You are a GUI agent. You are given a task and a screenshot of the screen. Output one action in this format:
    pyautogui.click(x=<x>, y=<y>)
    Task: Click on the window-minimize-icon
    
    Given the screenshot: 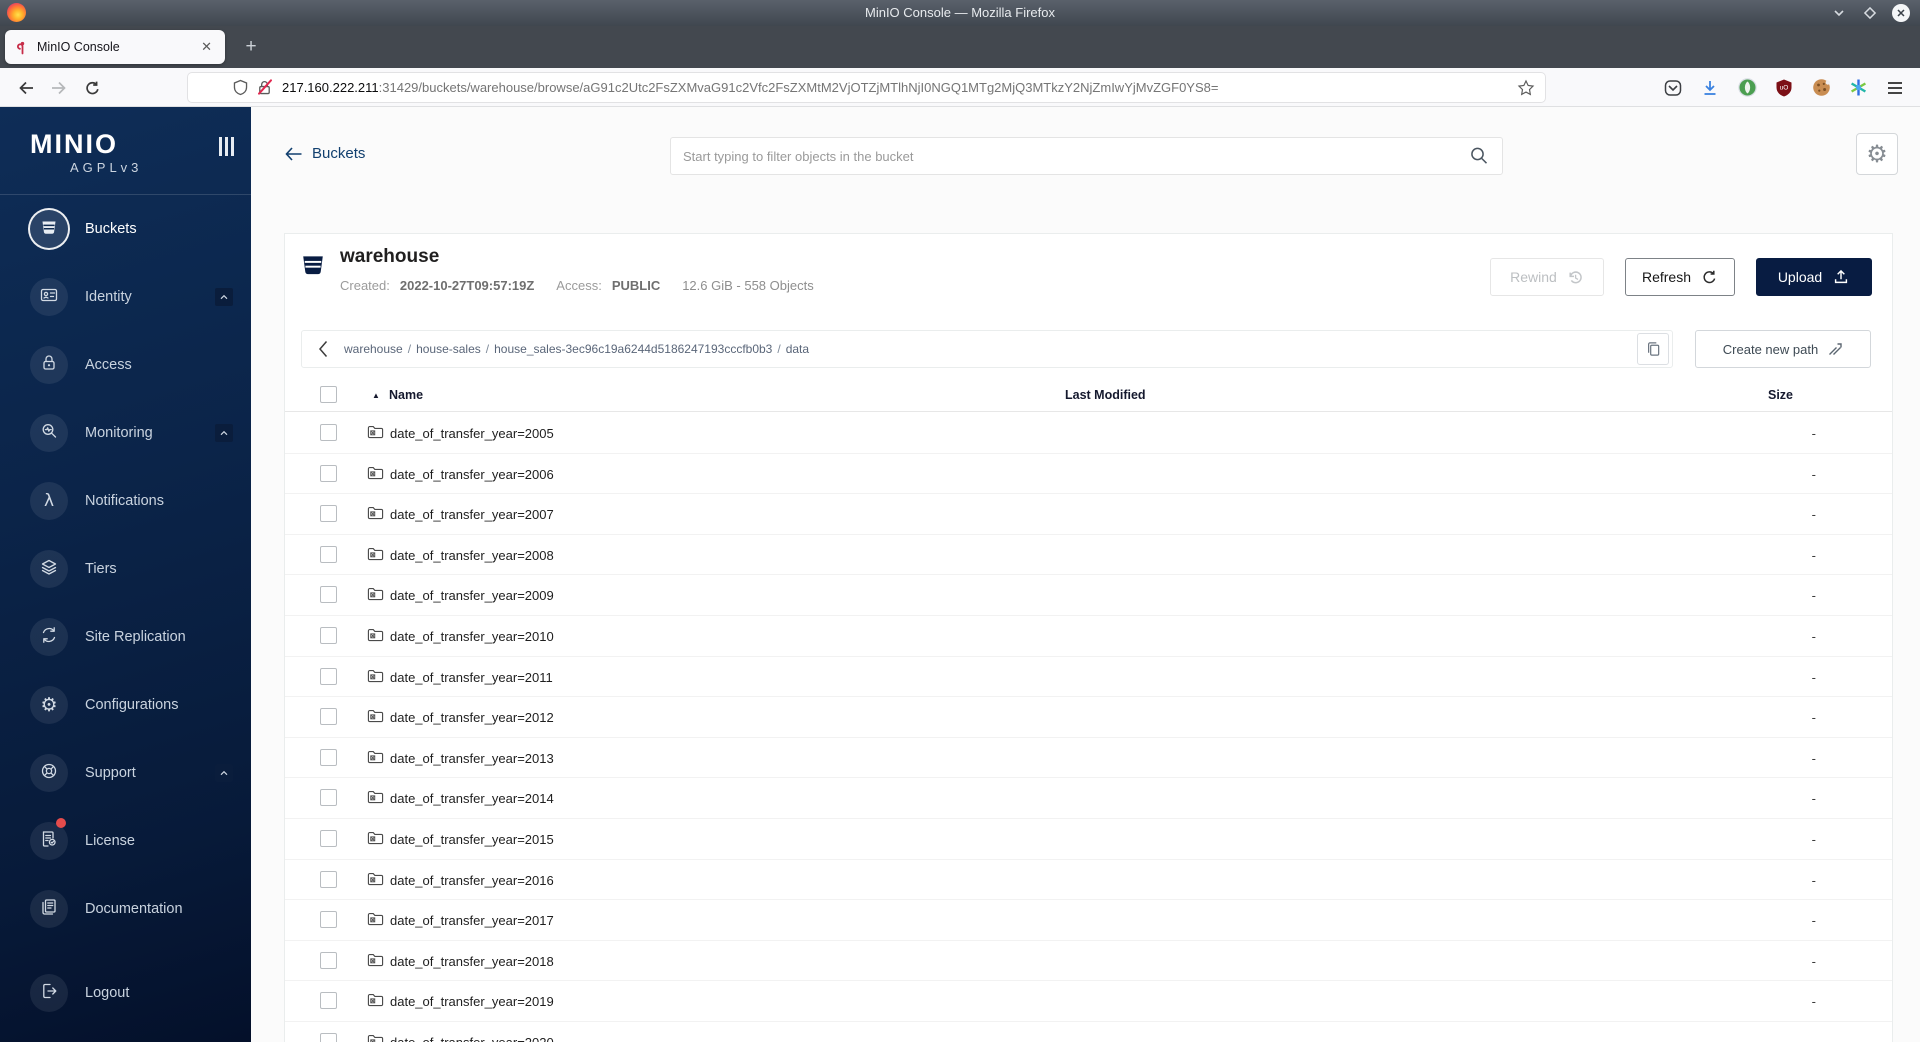 What is the action you would take?
    pyautogui.click(x=1839, y=13)
    